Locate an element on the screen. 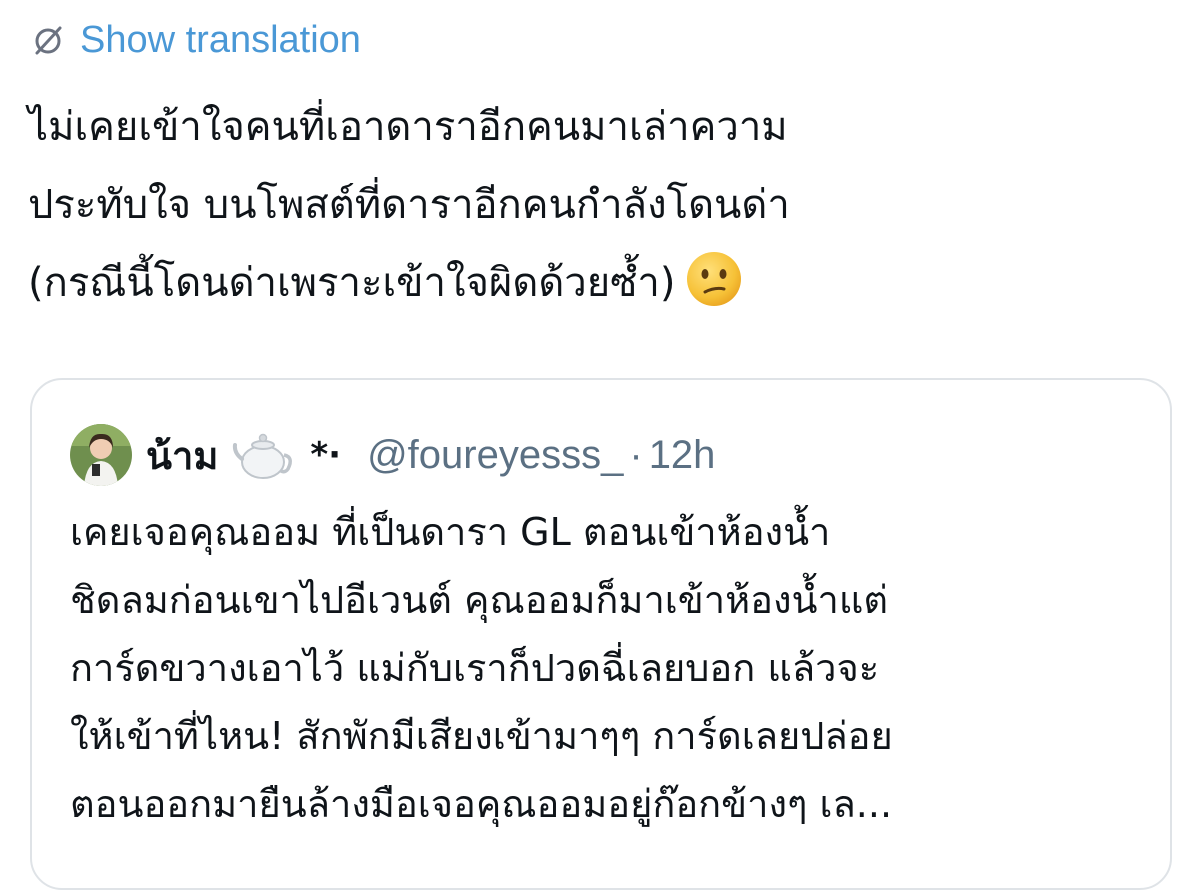  quoted-tweet-header: น้าม *· @foureyesss_ · 12h is located at coordinates (392, 455).